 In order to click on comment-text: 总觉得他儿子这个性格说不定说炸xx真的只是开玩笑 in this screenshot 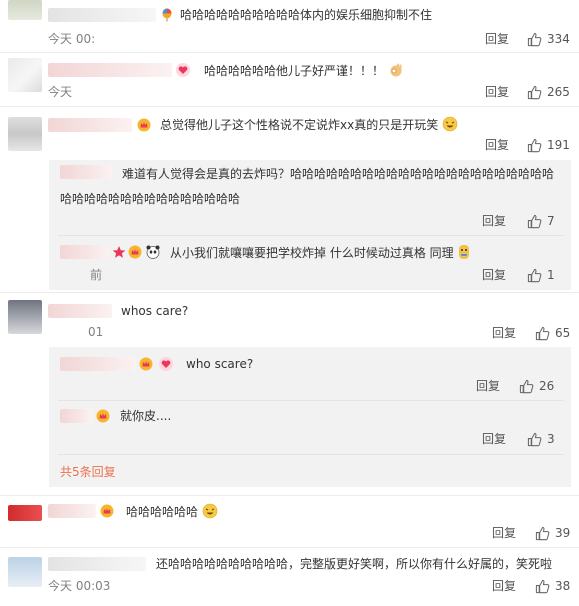, I will do `click(309, 124)`.